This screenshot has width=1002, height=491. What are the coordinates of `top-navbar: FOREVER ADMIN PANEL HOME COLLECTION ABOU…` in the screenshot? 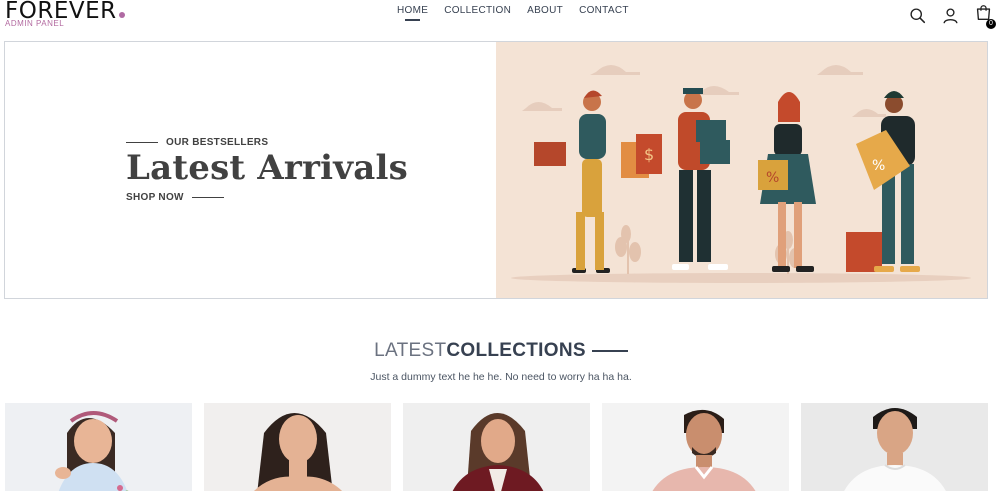 It's located at (501, 17).